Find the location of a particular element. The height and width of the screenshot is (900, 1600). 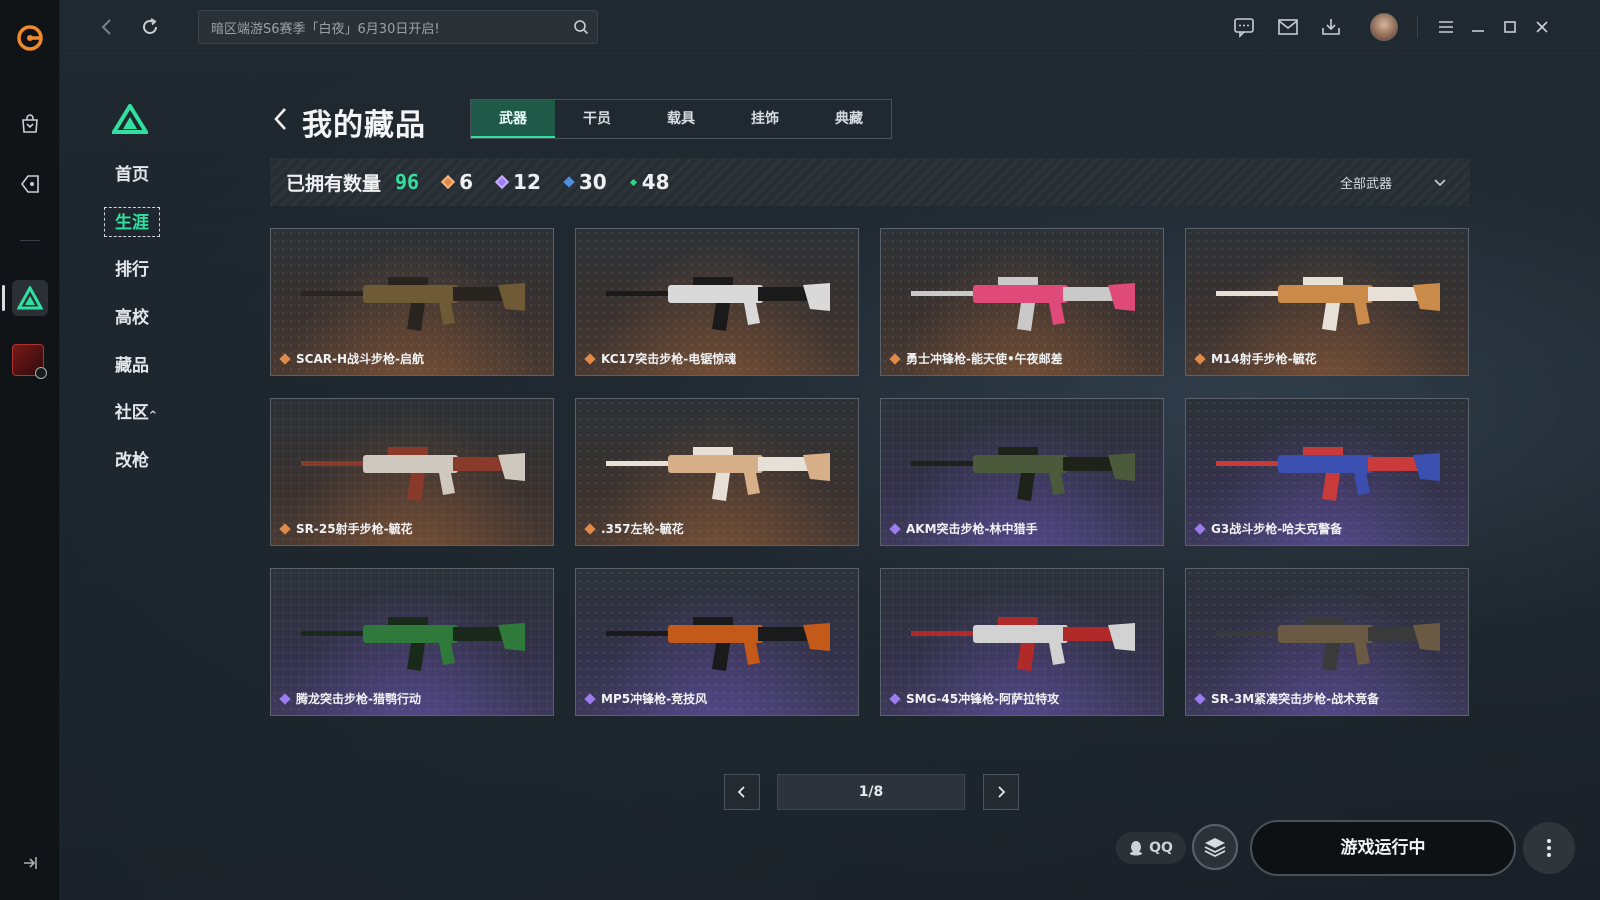

next-page-button is located at coordinates (1001, 792).